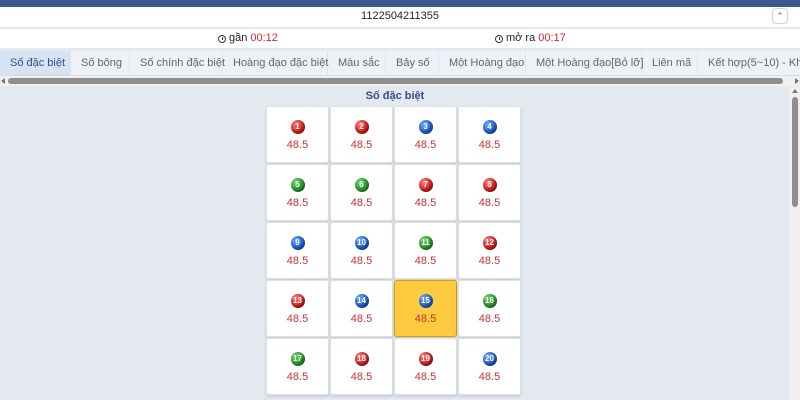  I want to click on number-cell: 5 48.5, so click(297, 192).